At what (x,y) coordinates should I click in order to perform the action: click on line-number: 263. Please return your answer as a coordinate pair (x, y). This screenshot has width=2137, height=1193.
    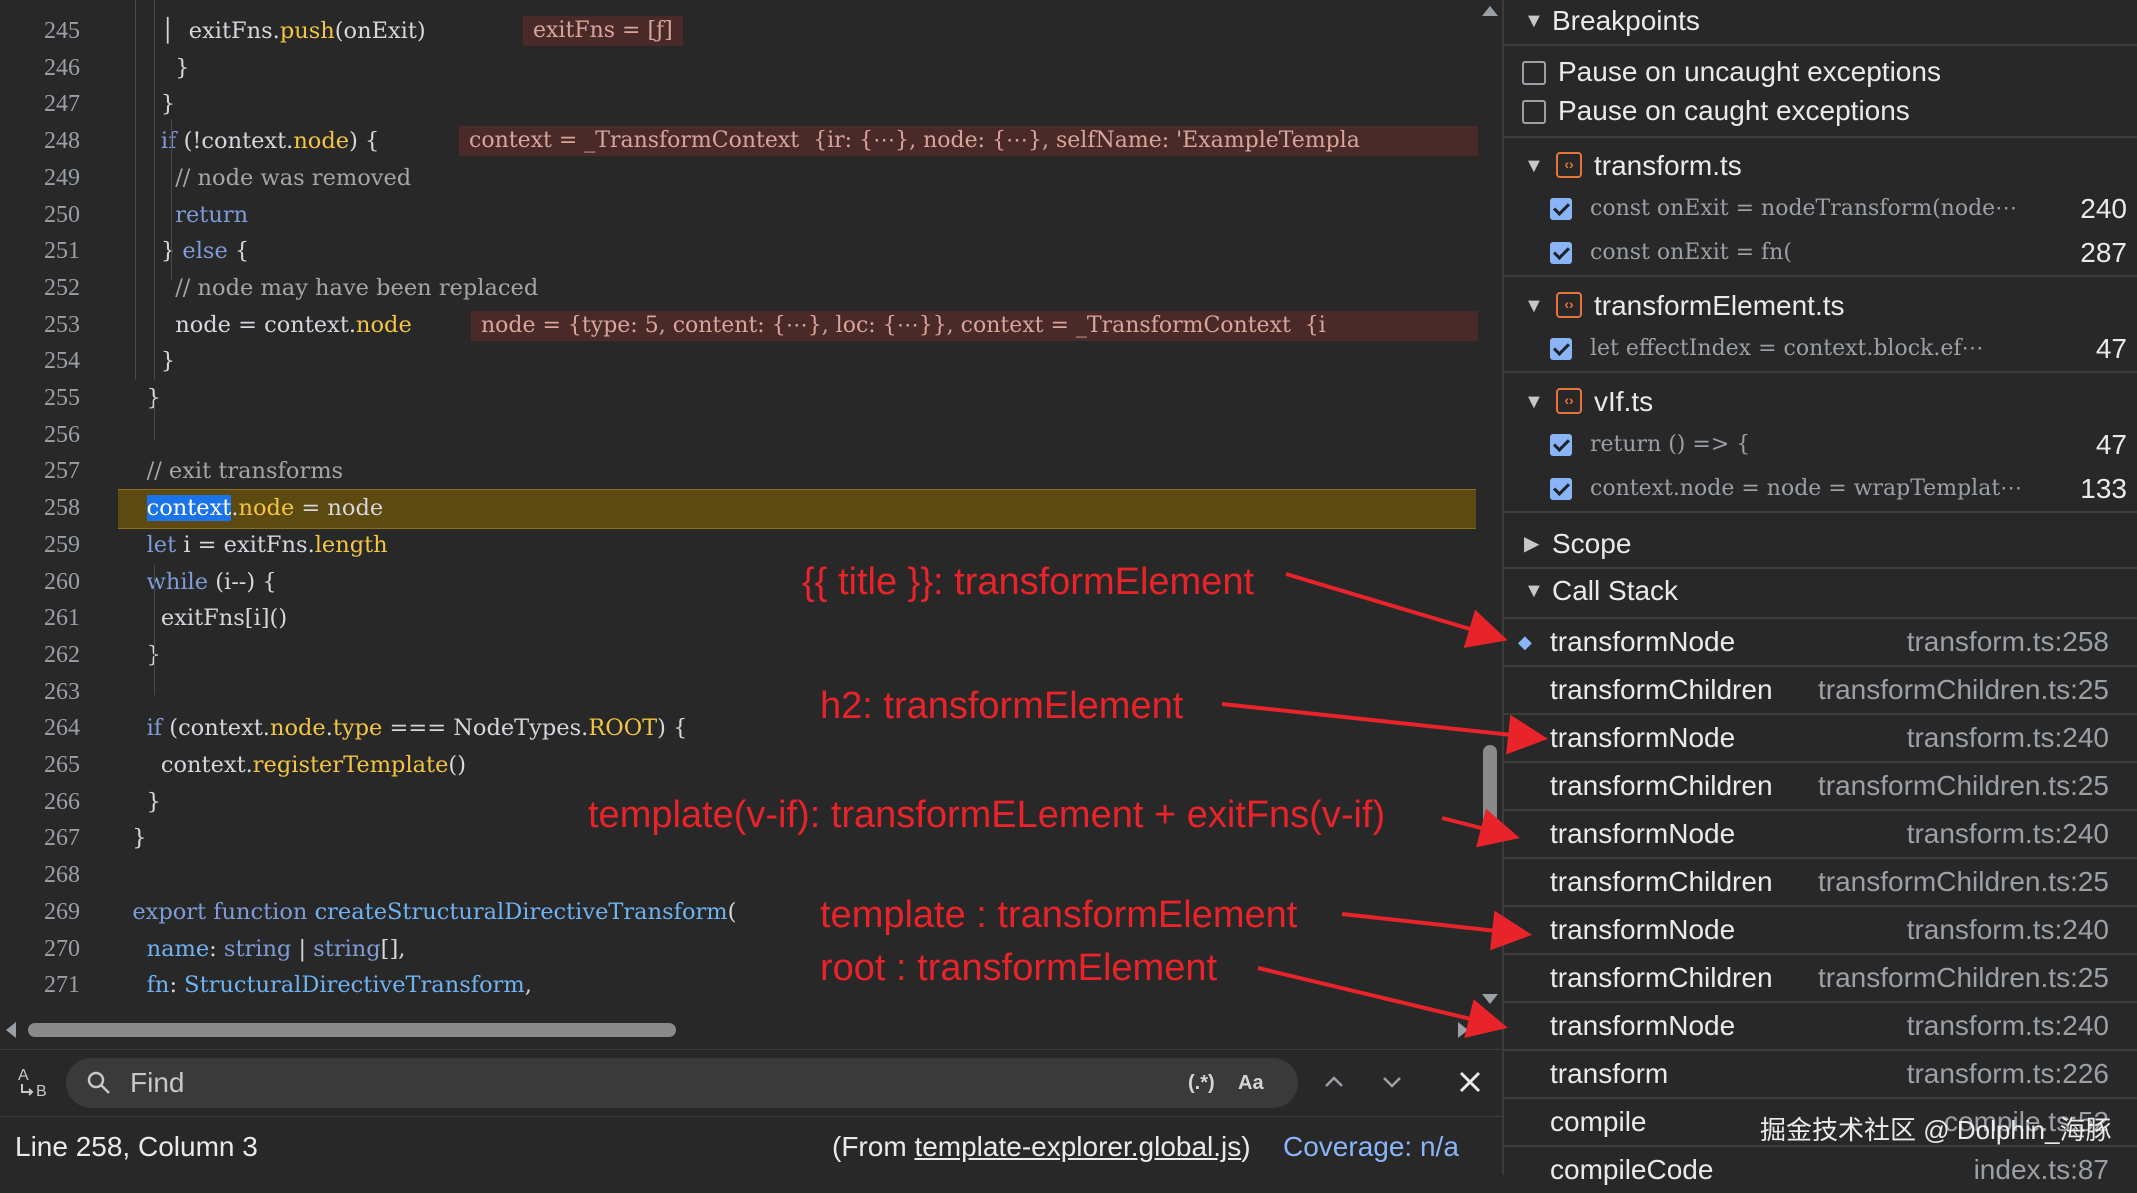
    Looking at the image, I should click on (40, 692).